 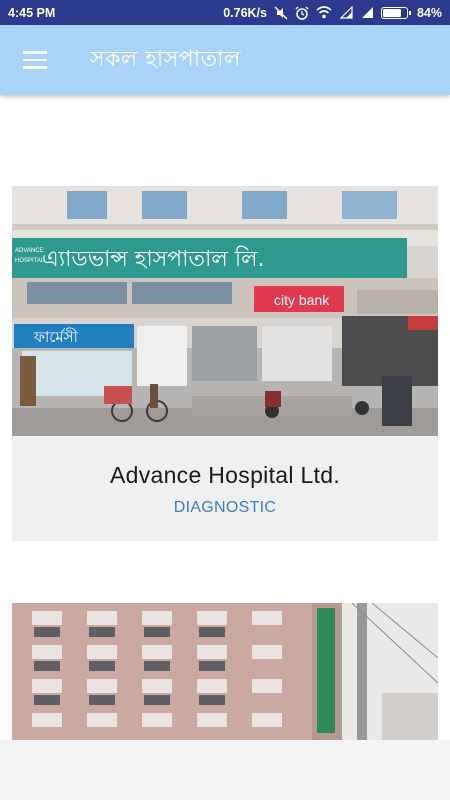 I want to click on status-icons: 0.76K/s 84%, so click(x=332, y=13).